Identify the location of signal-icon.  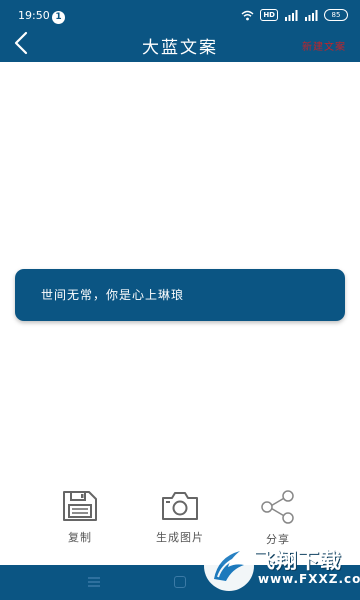
(291, 15).